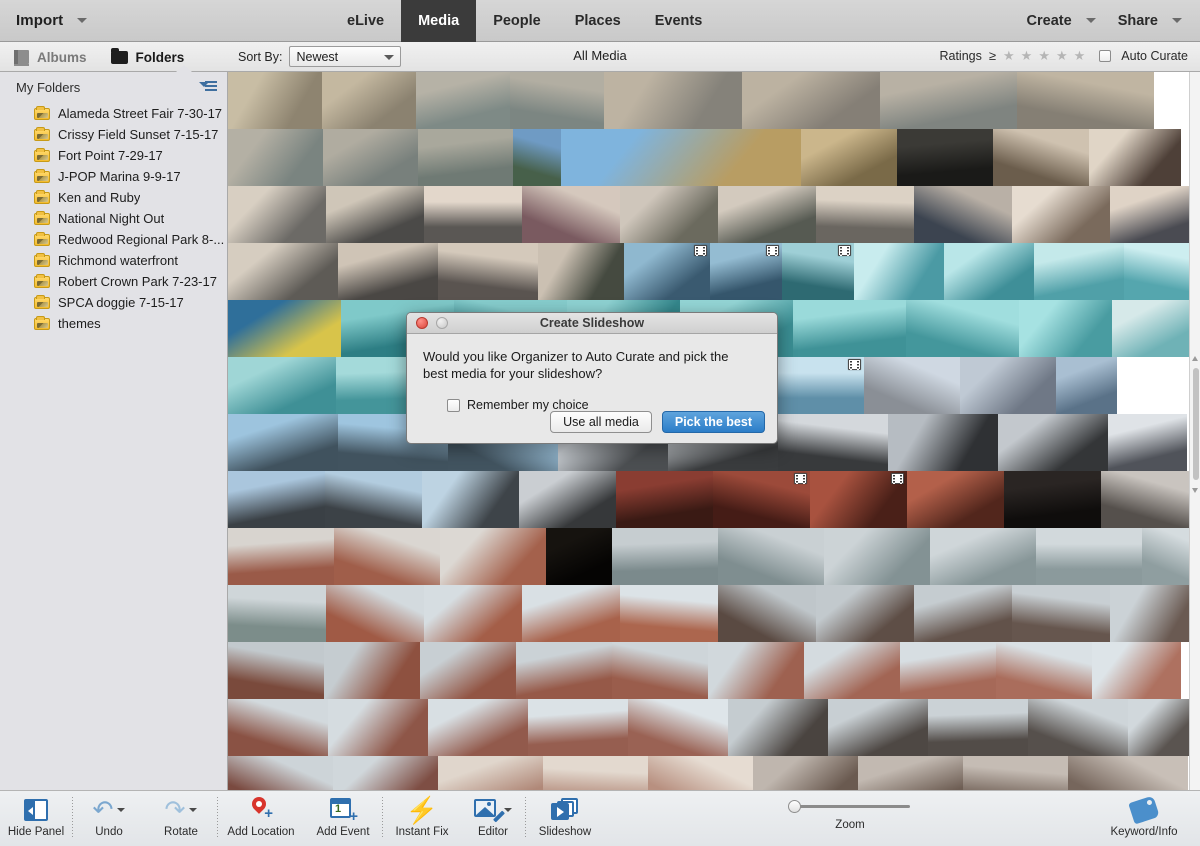 This screenshot has height=846, width=1200. Describe the element at coordinates (1194, 431) in the screenshot. I see `vertical-scrollbar` at that location.